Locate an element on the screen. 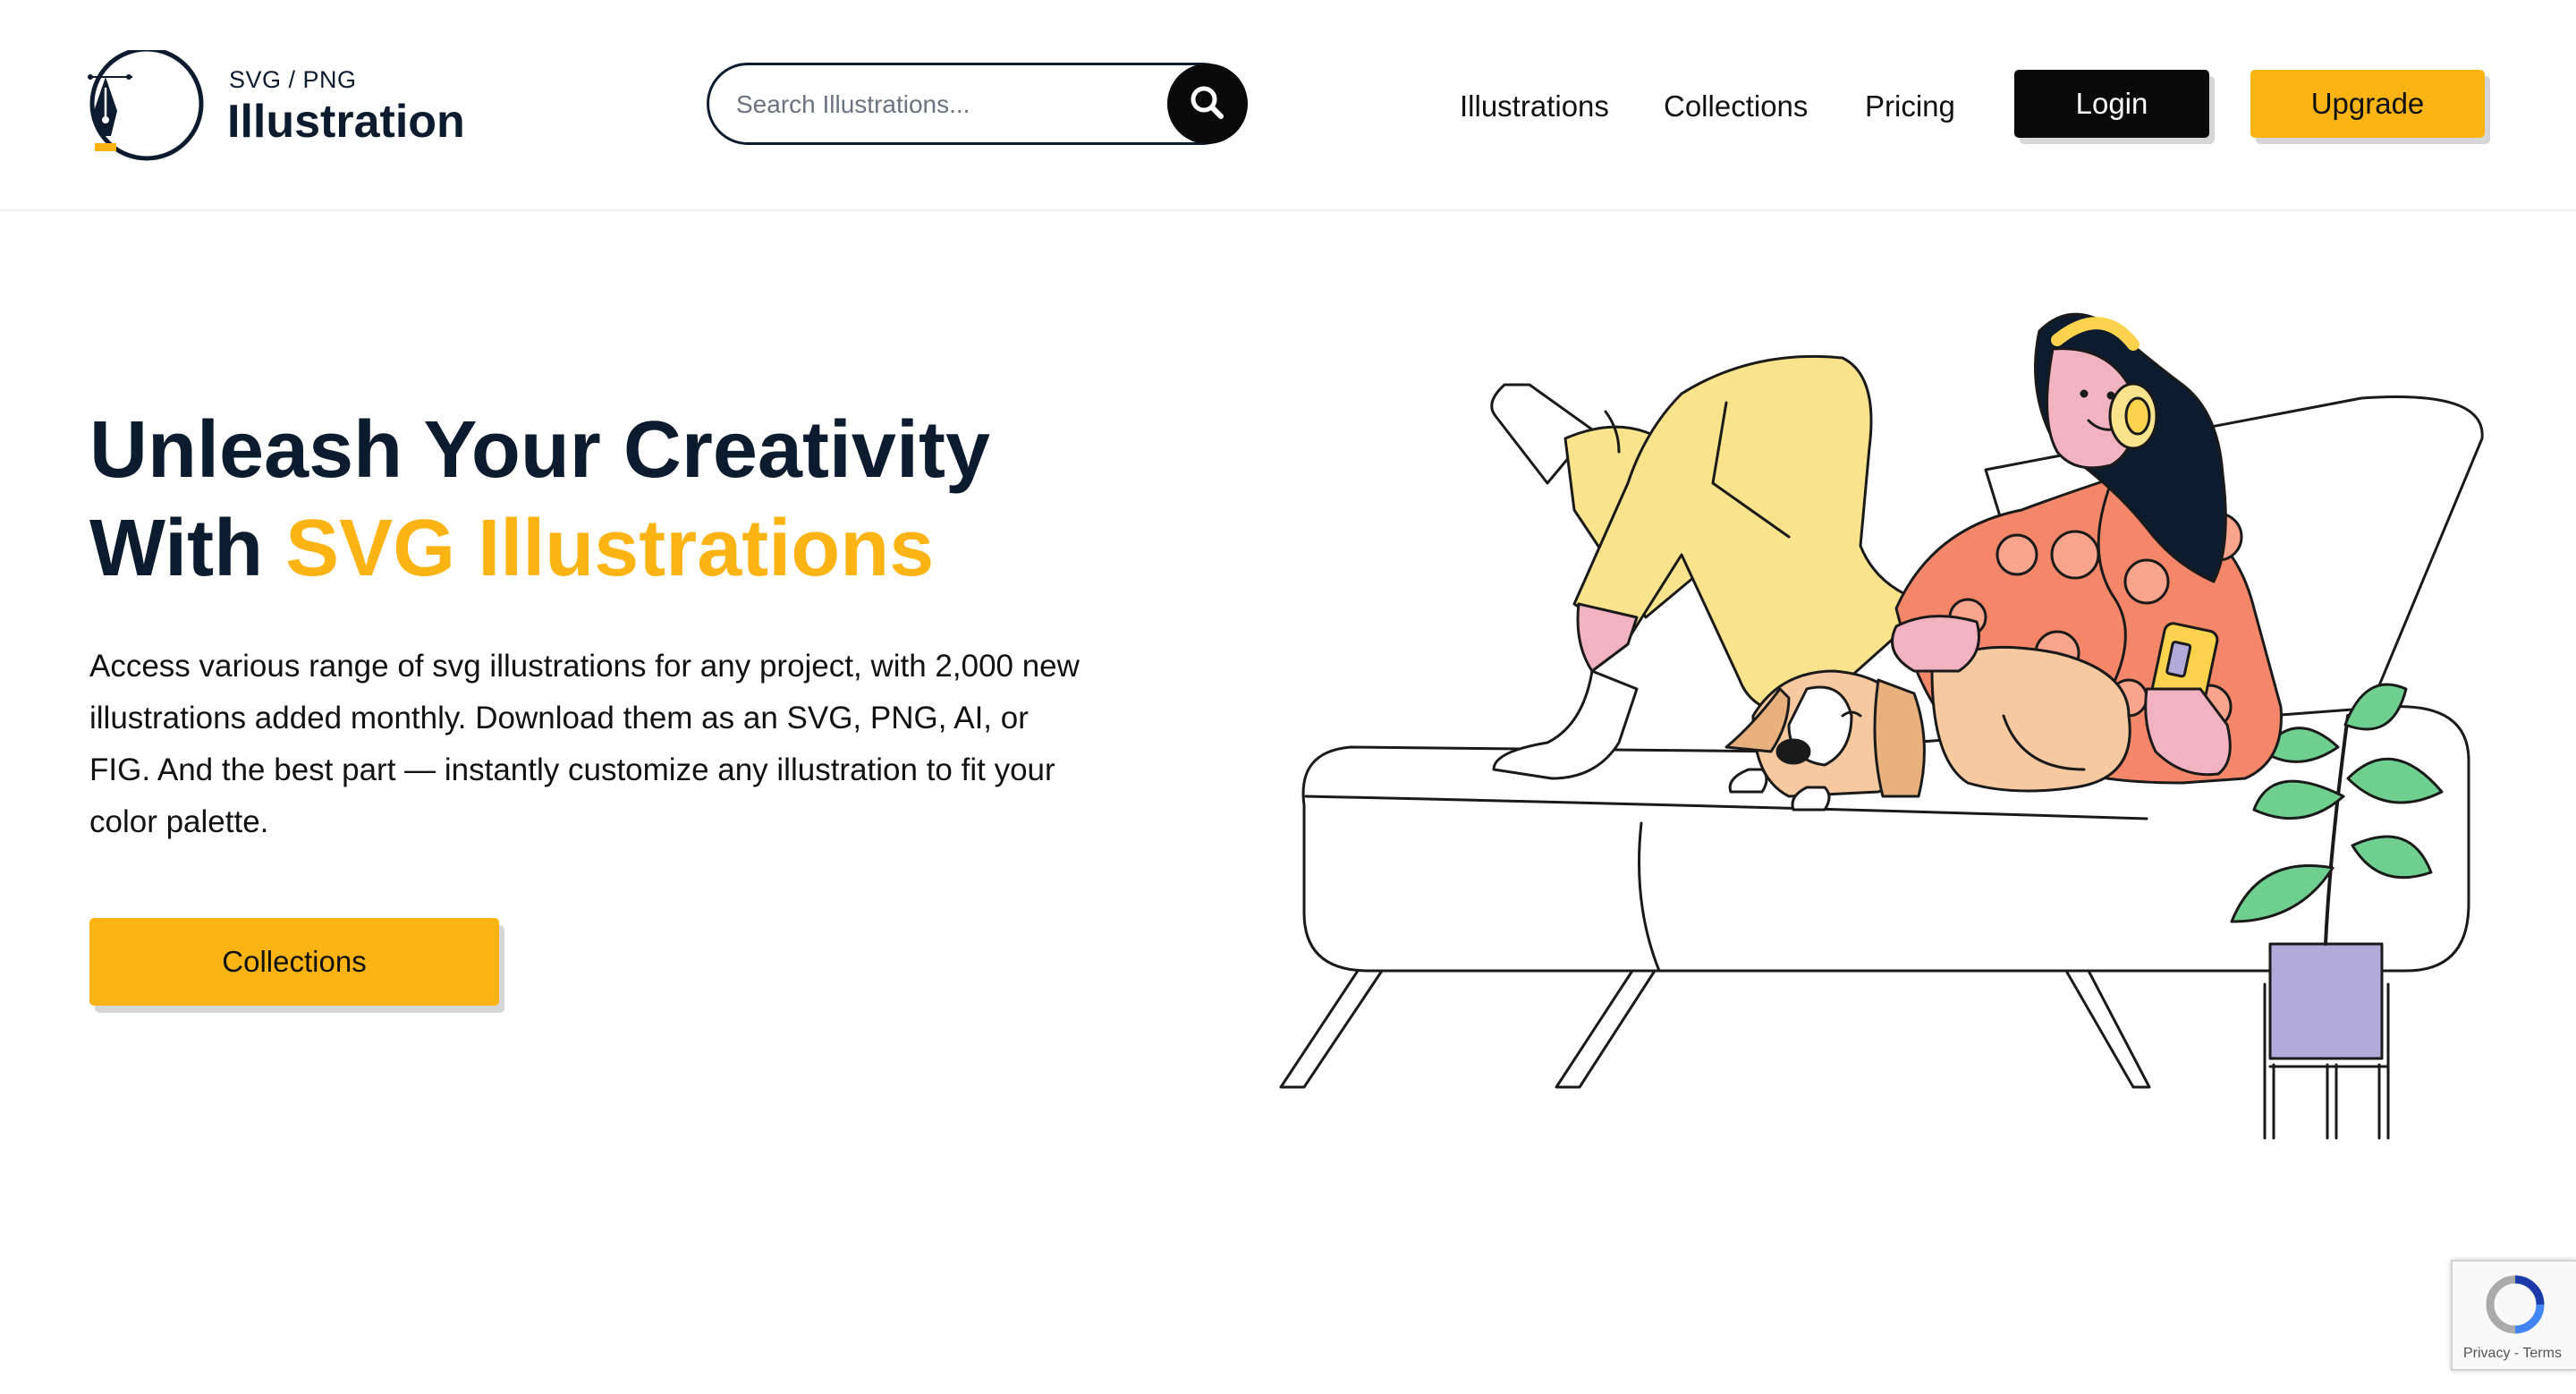  recaptcha-badge: Privacy - Terms is located at coordinates (2513, 1315).